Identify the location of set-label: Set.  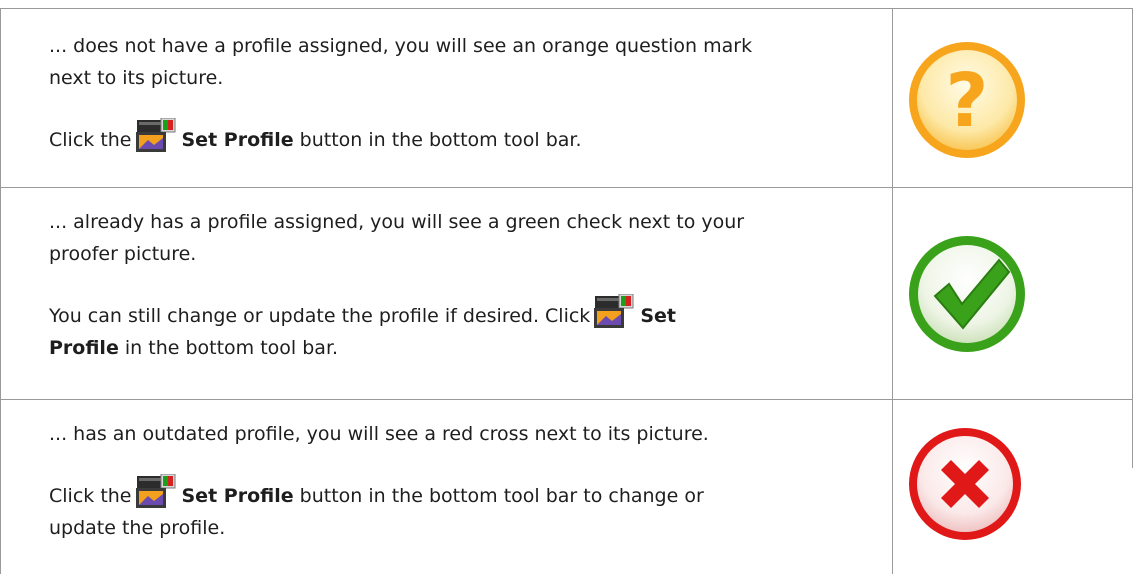
(658, 316).